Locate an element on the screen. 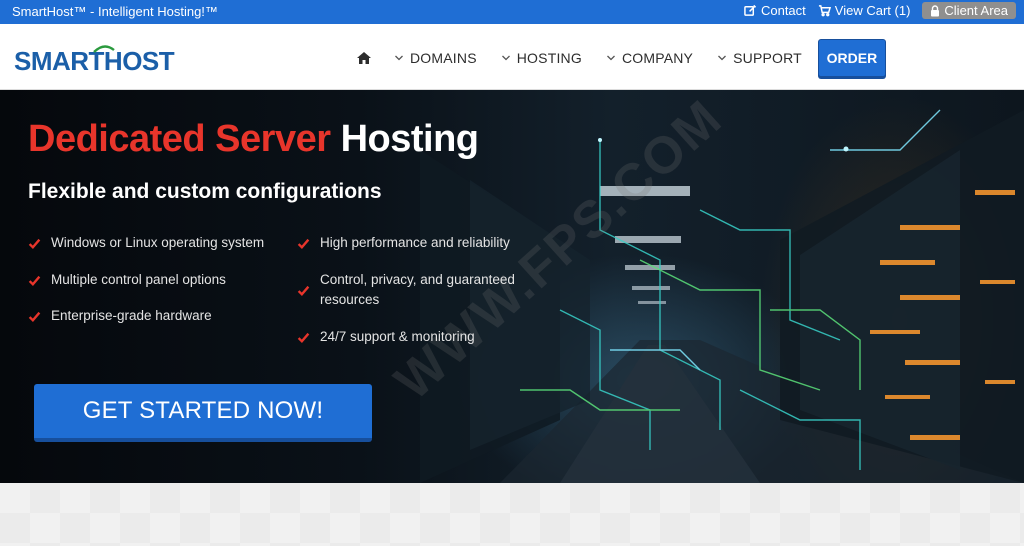 This screenshot has width=1024, height=546. client-area-button: Client Area is located at coordinates (969, 10).